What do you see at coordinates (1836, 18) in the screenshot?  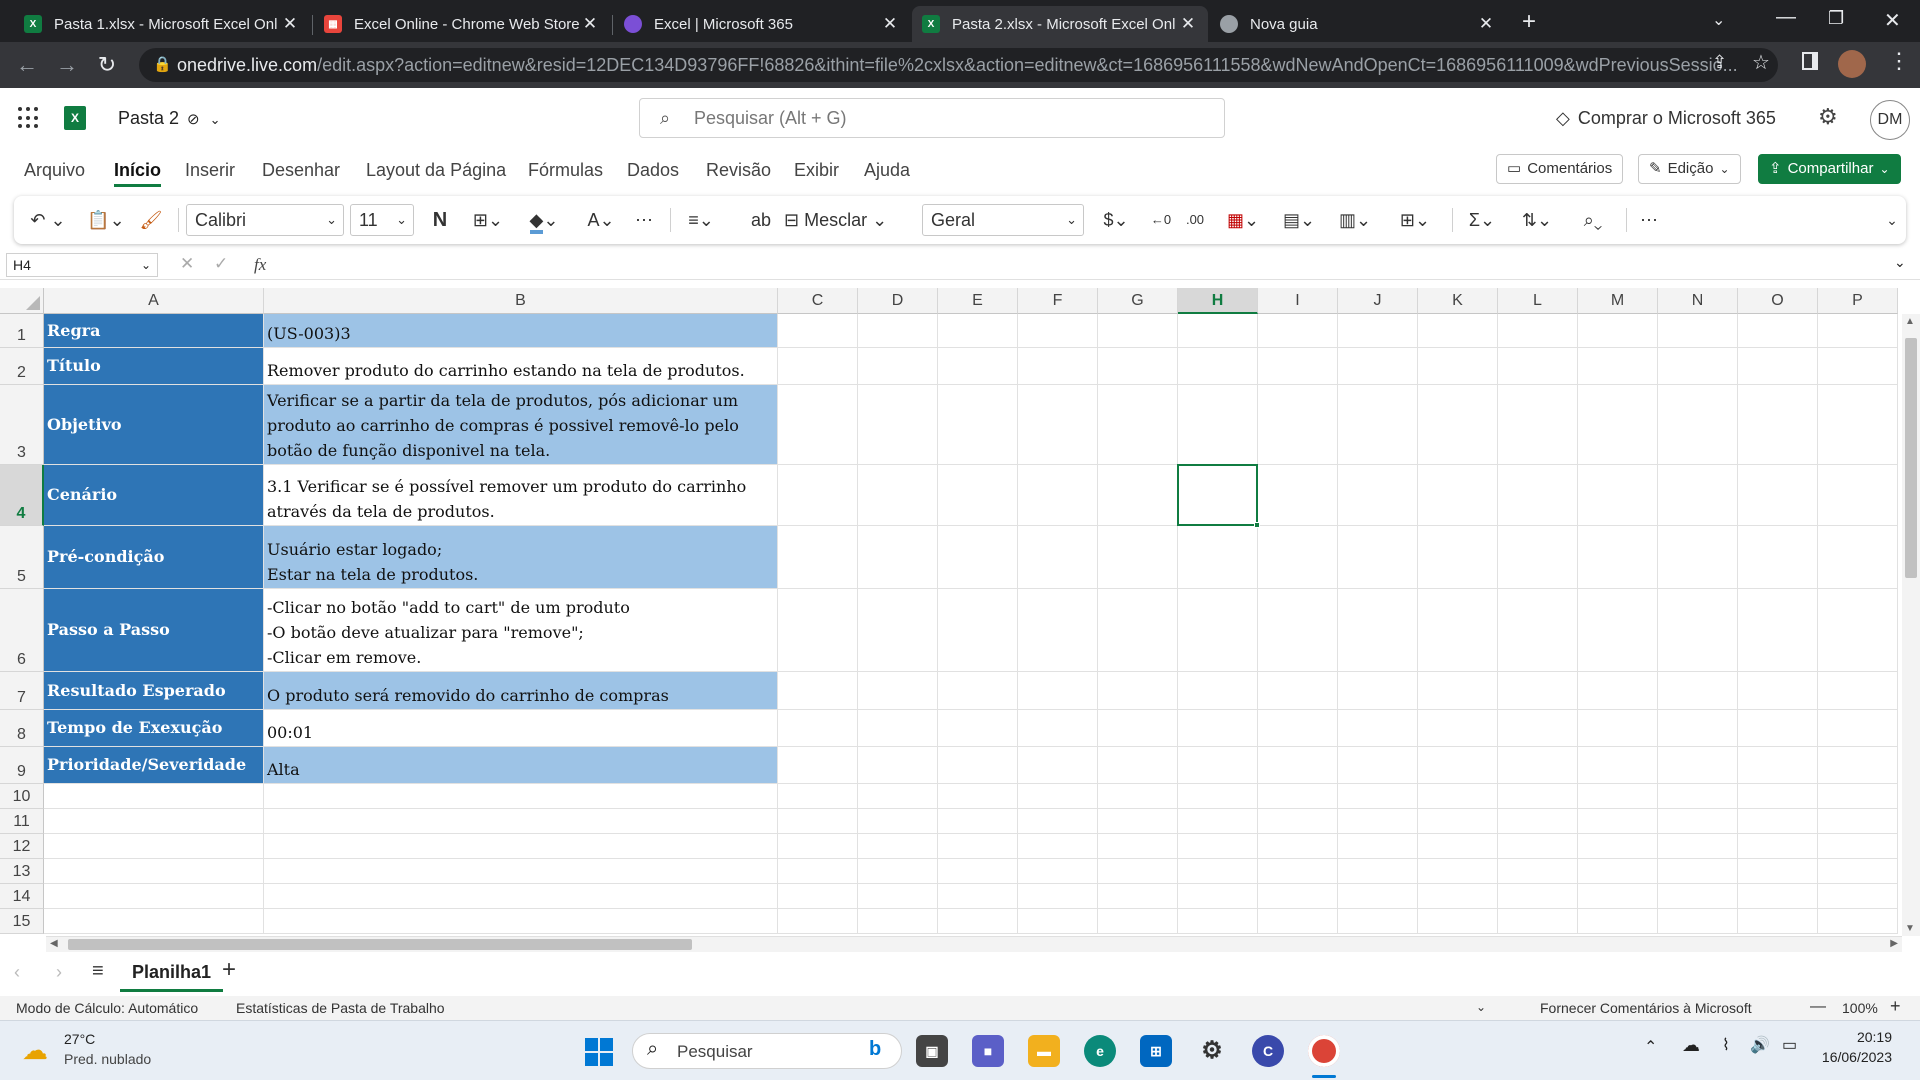 I see `restore-icon: ❐` at bounding box center [1836, 18].